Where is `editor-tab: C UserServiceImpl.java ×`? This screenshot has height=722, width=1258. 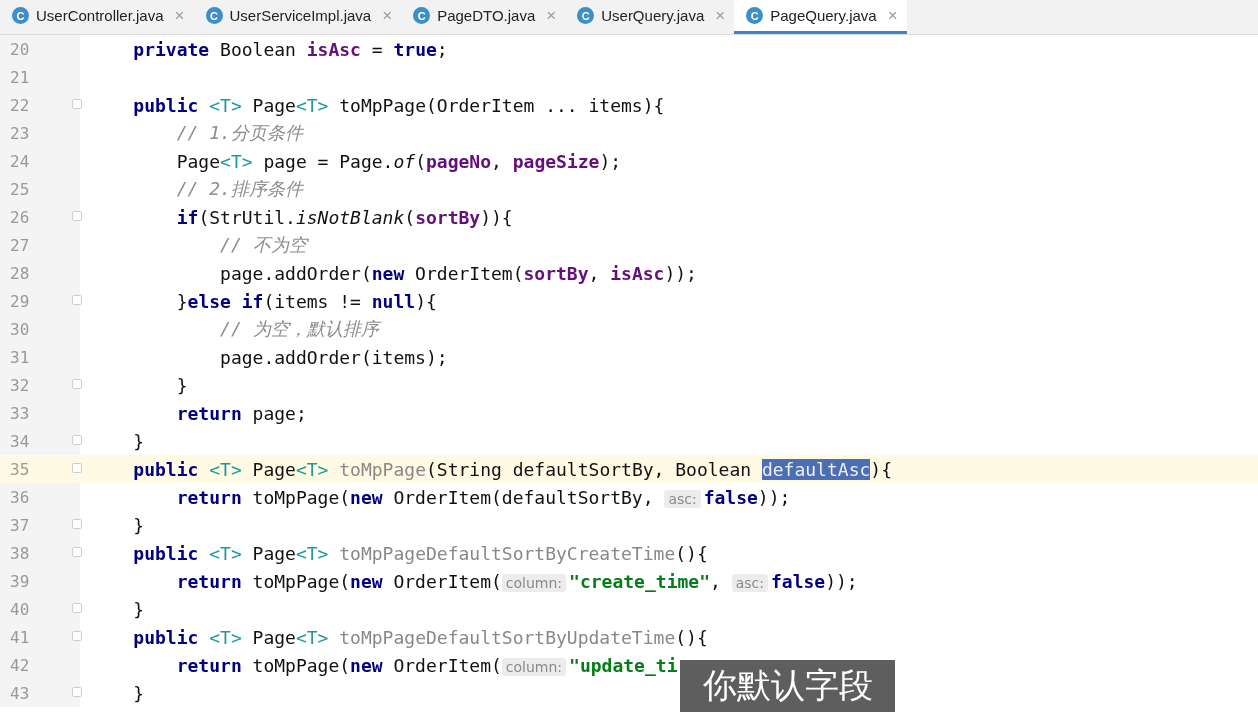
editor-tab: C UserServiceImpl.java × is located at coordinates (297, 17).